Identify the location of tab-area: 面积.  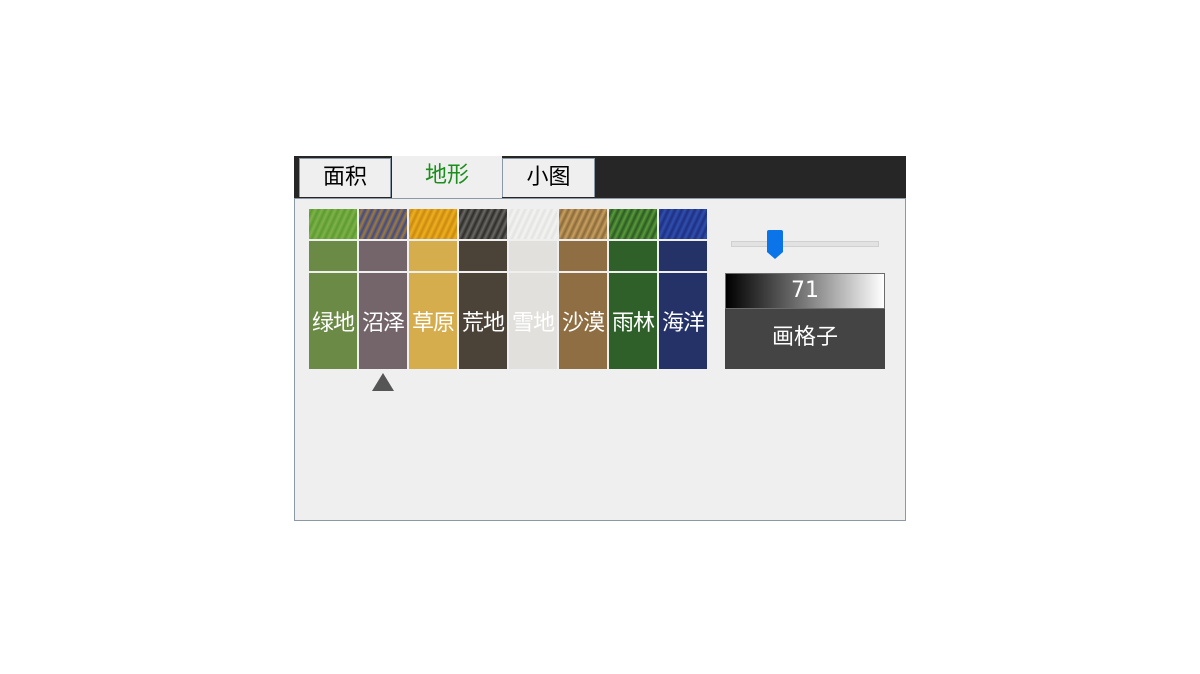
(345, 177).